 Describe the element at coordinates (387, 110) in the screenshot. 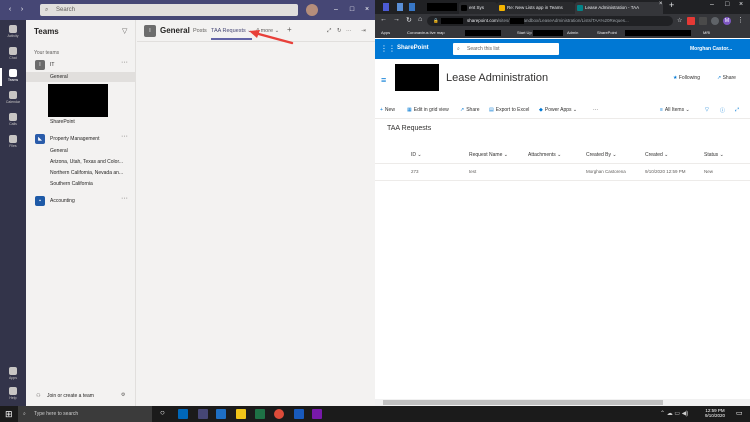

I see `new-button: + New` at that location.